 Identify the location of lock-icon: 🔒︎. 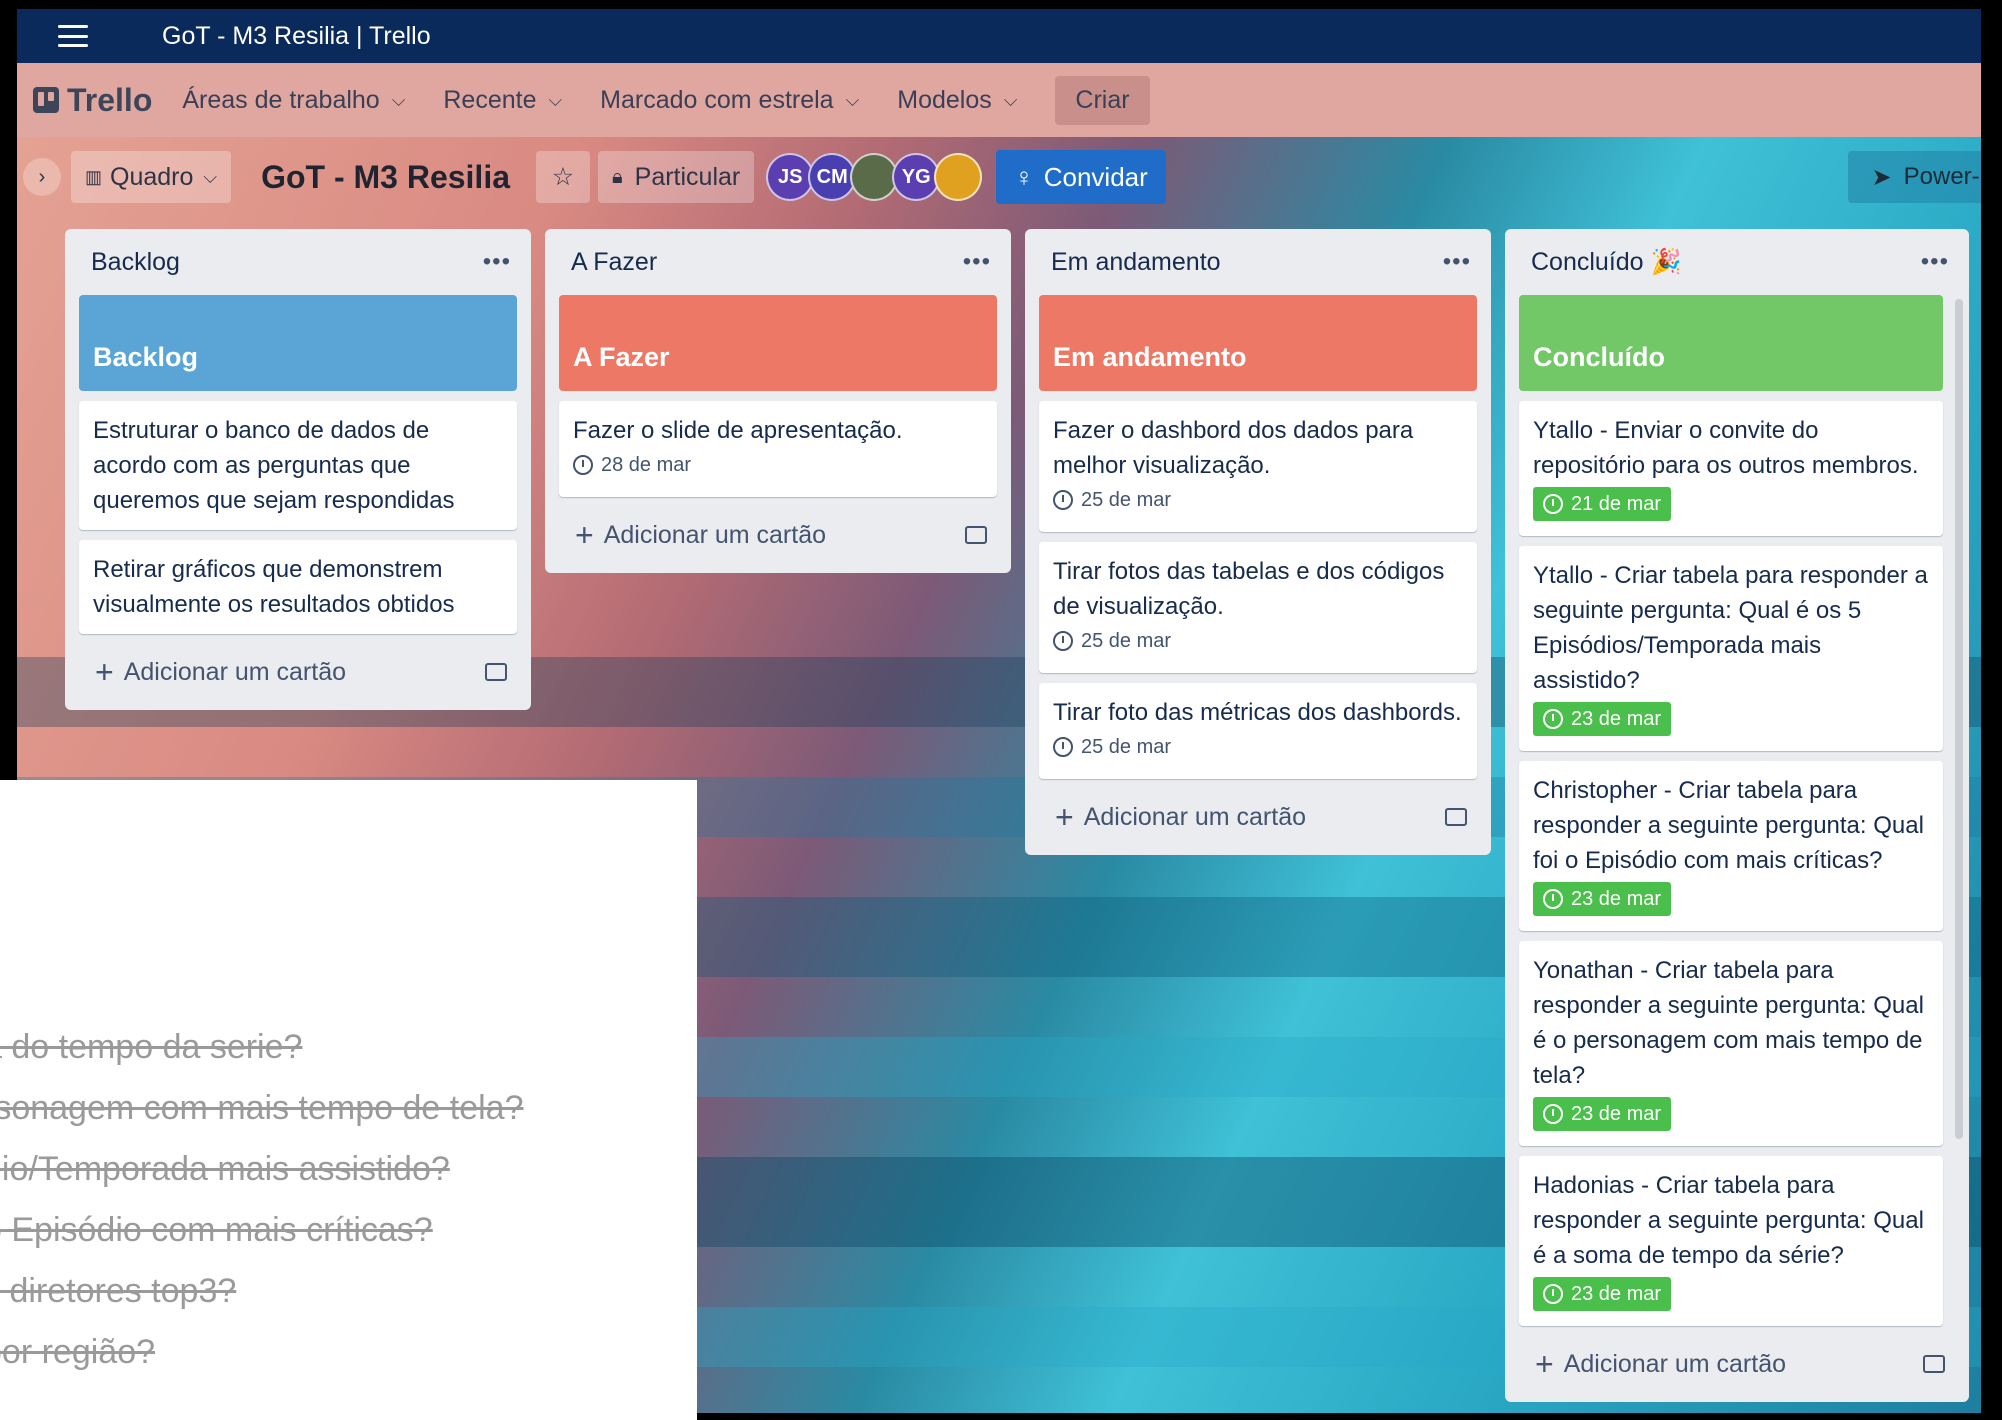
(617, 176).